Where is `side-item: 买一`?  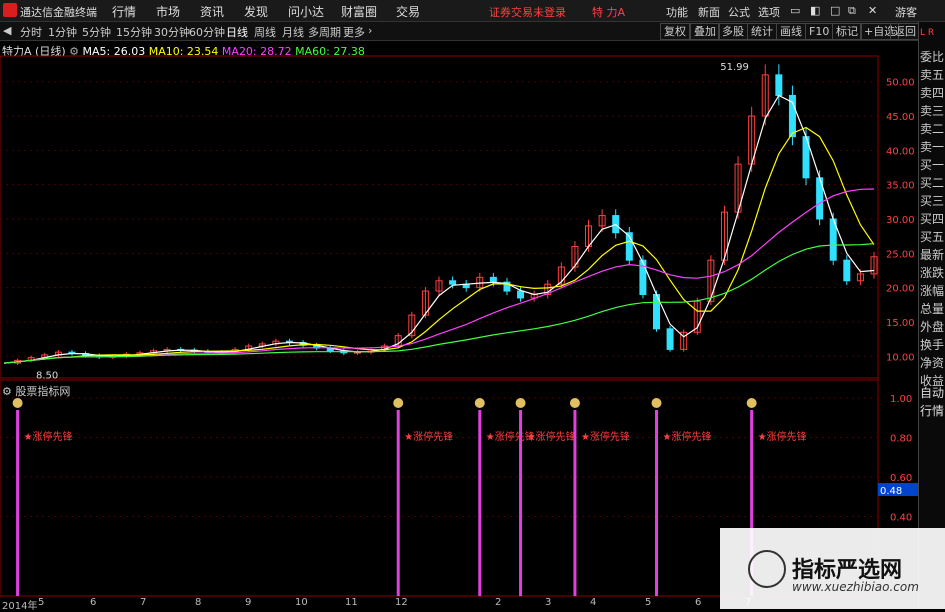
side-item: 买一 is located at coordinates (932, 165).